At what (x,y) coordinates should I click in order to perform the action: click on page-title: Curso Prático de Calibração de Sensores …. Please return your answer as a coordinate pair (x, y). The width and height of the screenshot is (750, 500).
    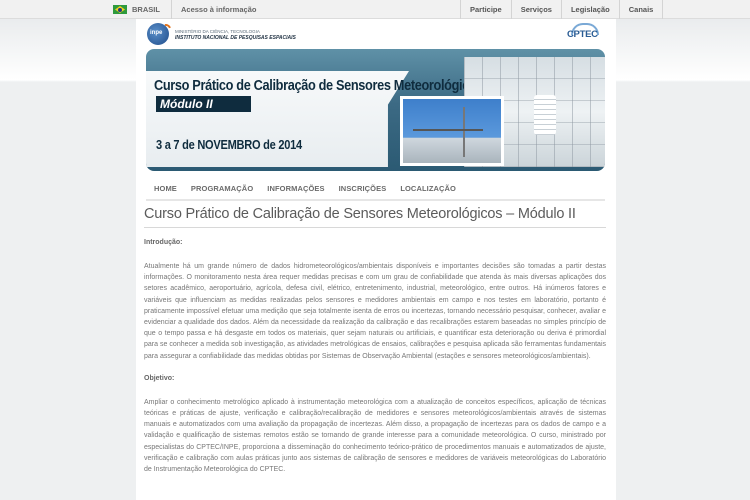
    Looking at the image, I should click on (360, 214).